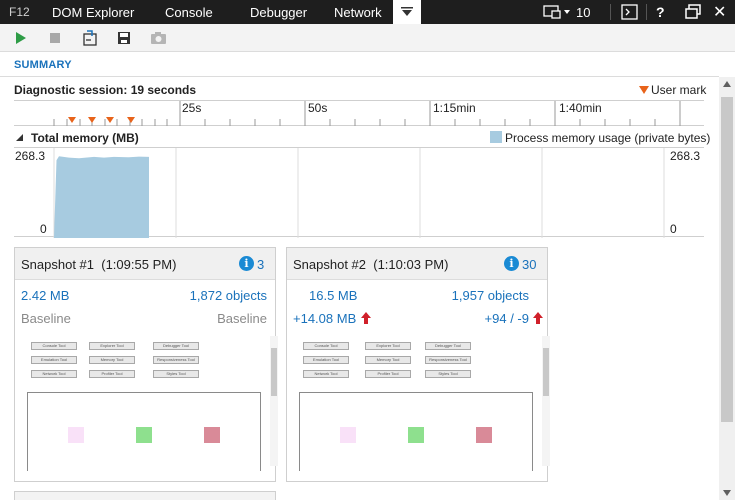 The width and height of the screenshot is (735, 500). What do you see at coordinates (583, 12) in the screenshot?
I see `emulation-count: 10` at bounding box center [583, 12].